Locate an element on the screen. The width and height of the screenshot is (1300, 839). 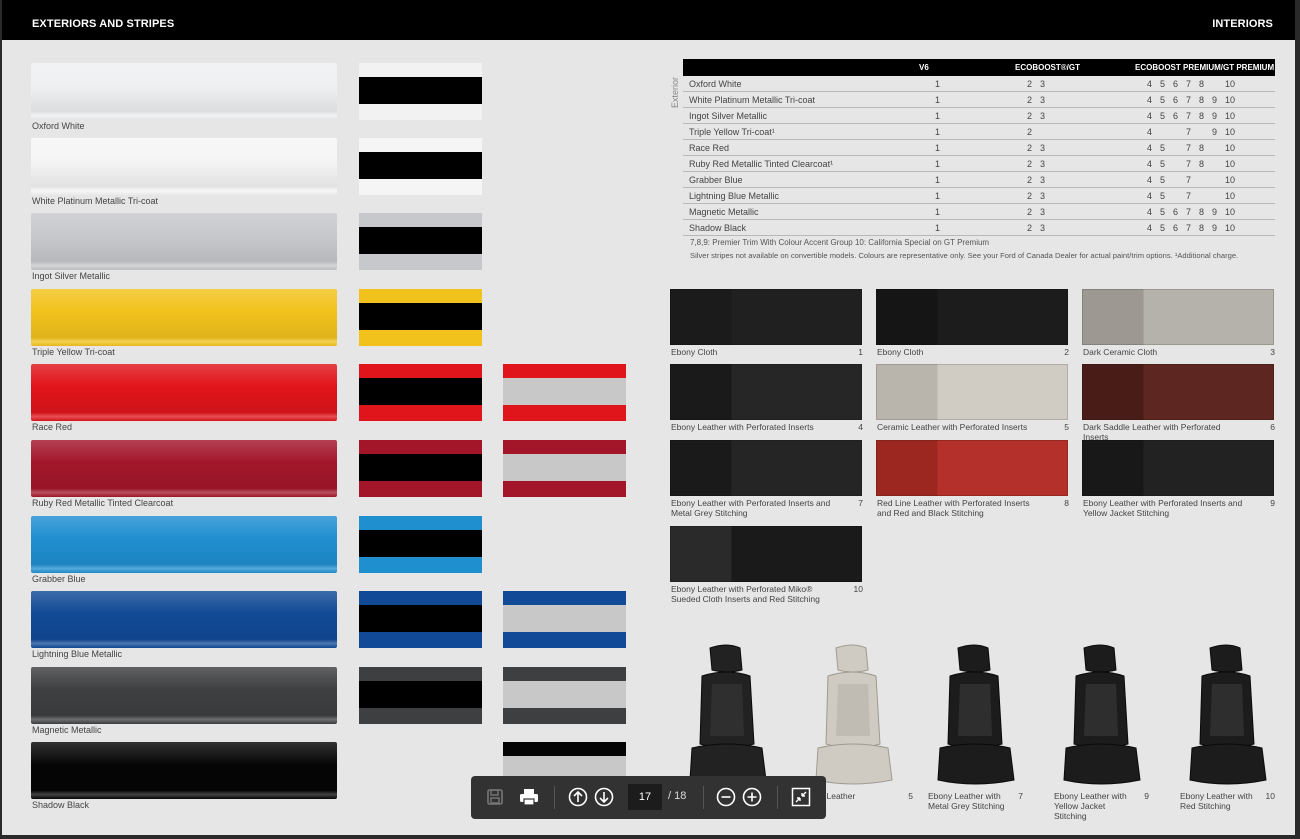
interior-number: 7 is located at coordinates (860, 503).